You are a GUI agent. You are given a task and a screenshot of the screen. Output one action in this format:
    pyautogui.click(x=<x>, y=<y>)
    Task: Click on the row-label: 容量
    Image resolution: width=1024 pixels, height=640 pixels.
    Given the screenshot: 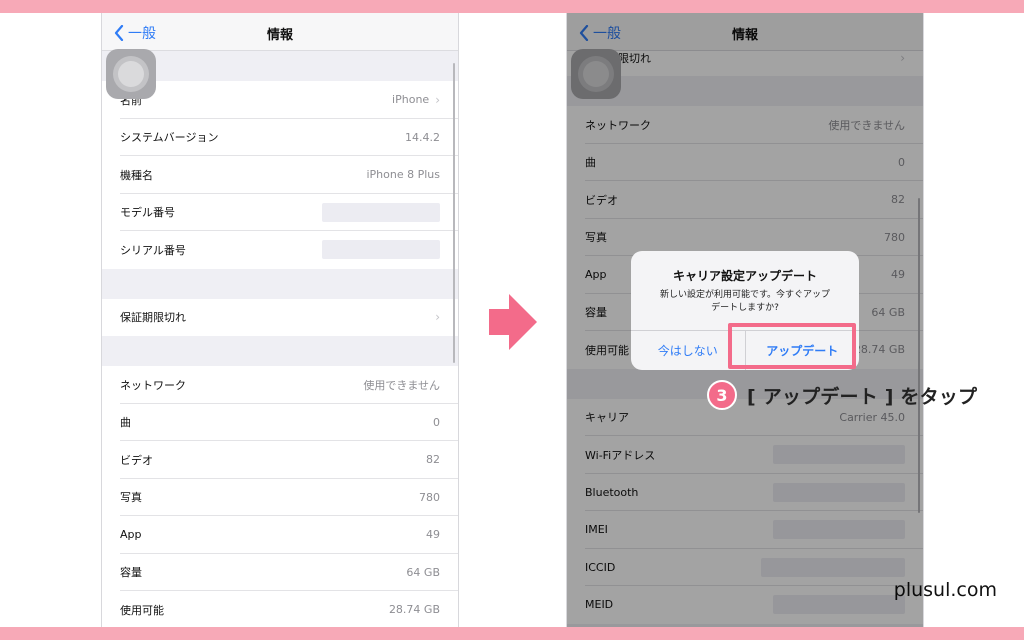 What is the action you would take?
    pyautogui.click(x=131, y=573)
    